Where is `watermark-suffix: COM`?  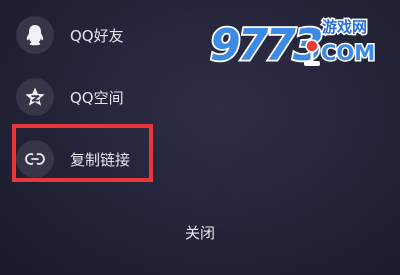 watermark-suffix: COM is located at coordinates (348, 53).